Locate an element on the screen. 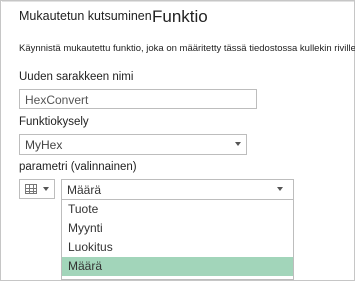 This screenshot has height=281, width=355. dialog-subtitle: Funktio is located at coordinates (180, 16).